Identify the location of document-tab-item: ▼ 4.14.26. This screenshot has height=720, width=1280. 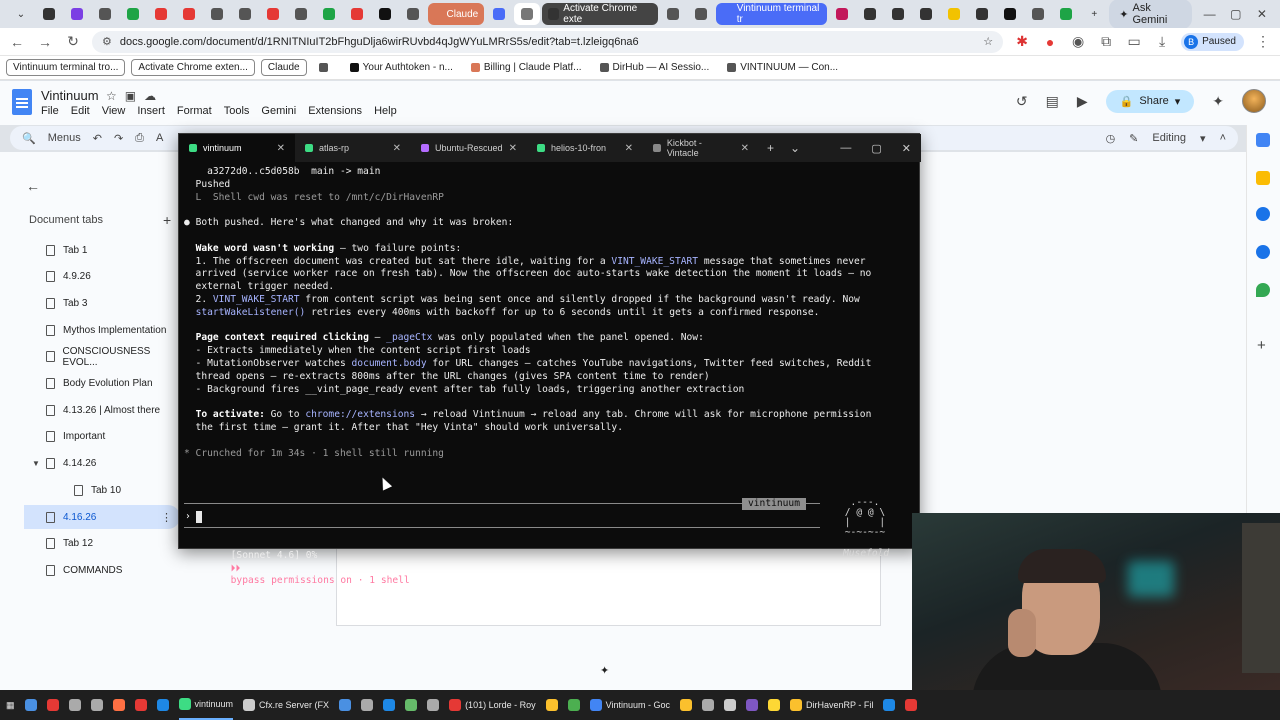
(102, 464).